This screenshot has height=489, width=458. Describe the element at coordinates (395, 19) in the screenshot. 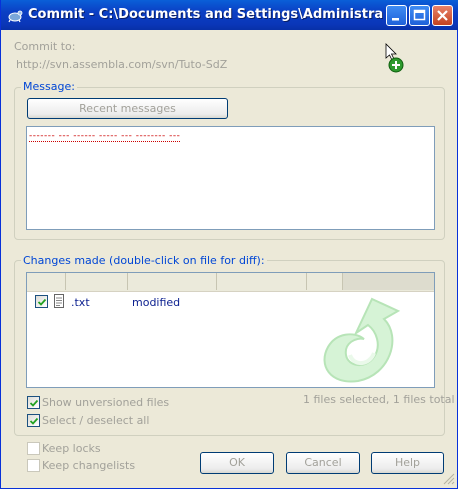

I see `minimize-icon` at that location.